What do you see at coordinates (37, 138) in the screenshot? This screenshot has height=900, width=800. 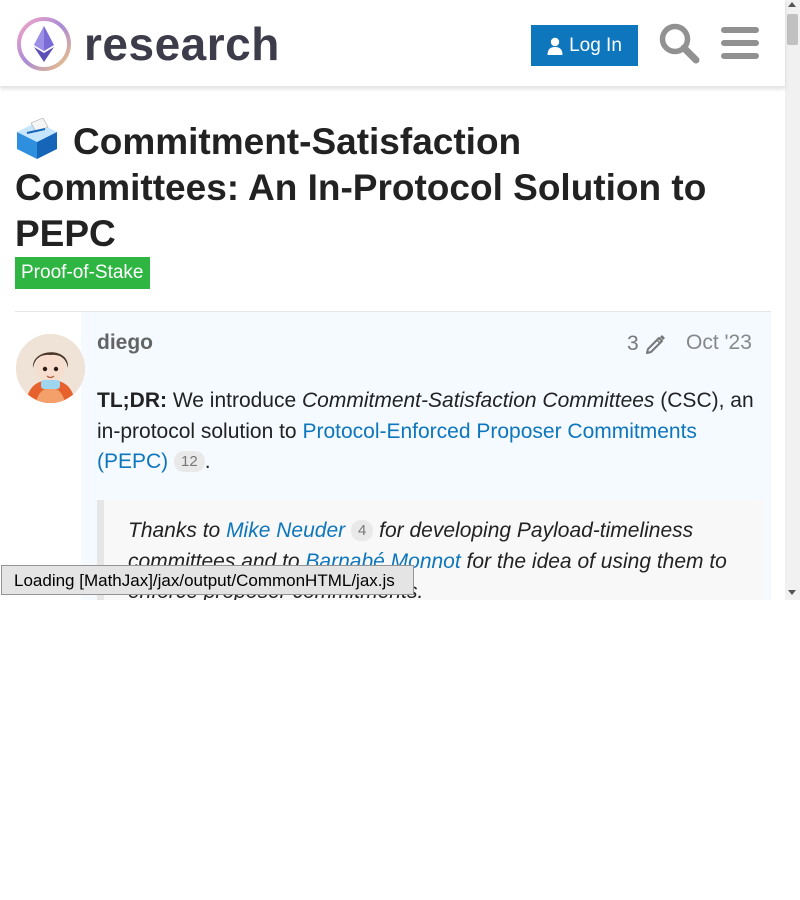 I see `ballot-box-emoji-icon` at bounding box center [37, 138].